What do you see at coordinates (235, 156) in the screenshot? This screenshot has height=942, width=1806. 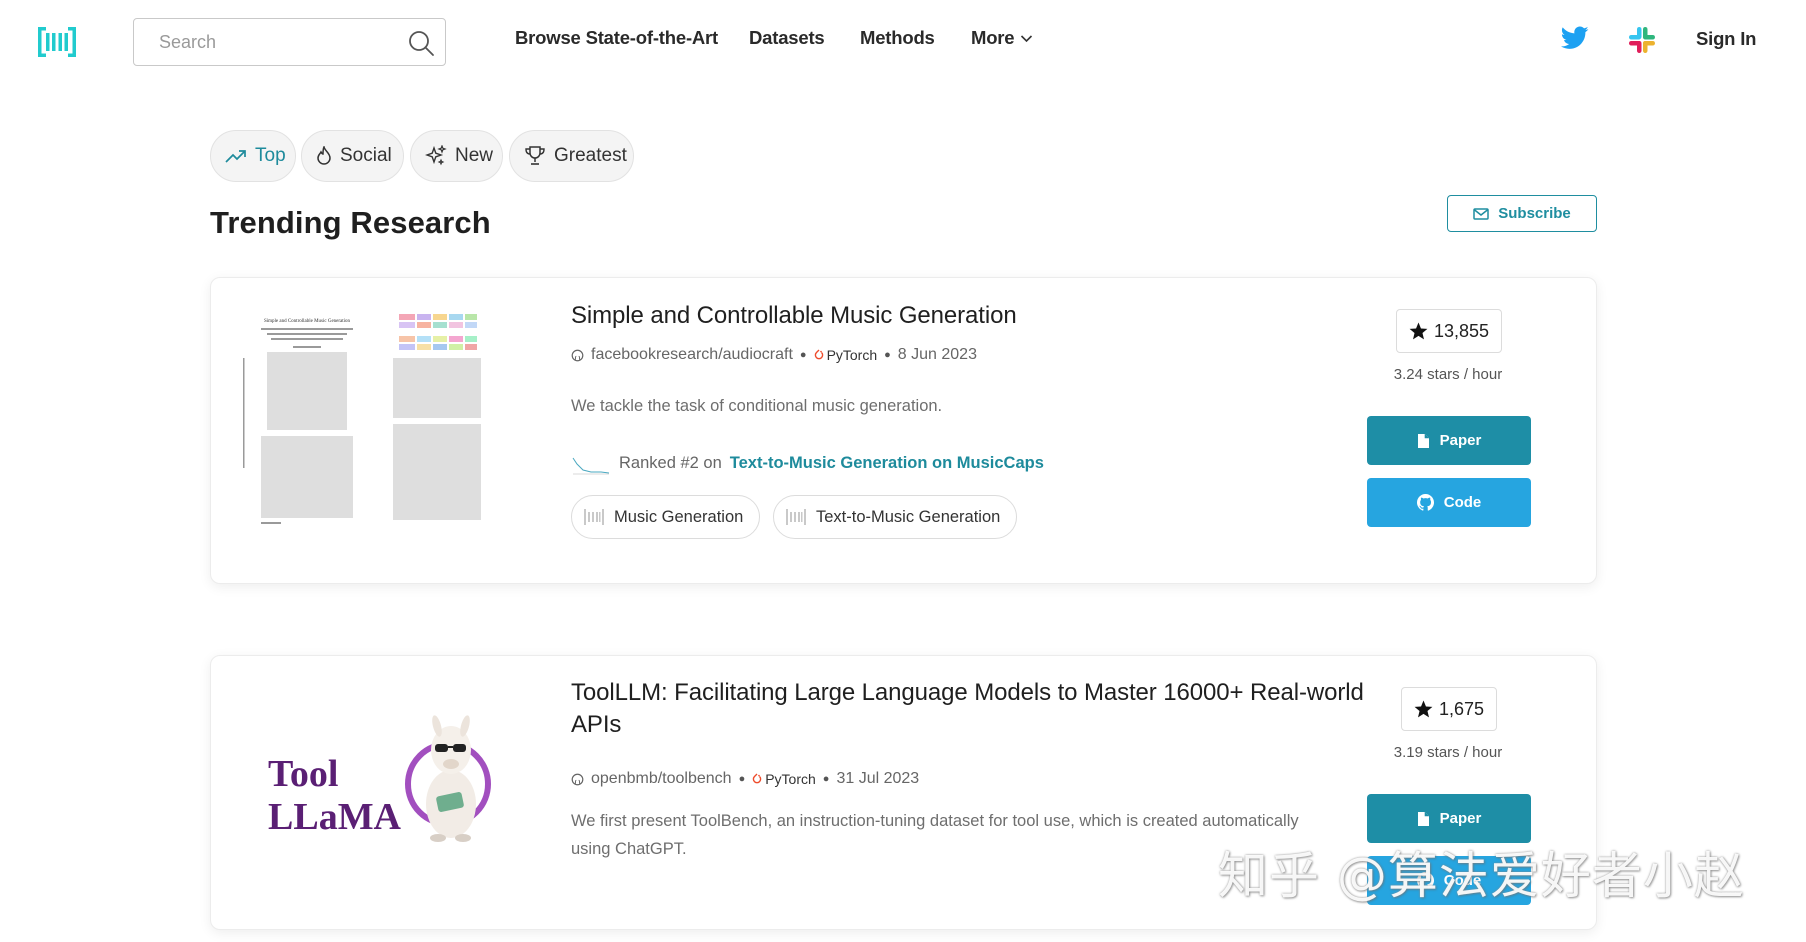 I see `trending-up-icon` at bounding box center [235, 156].